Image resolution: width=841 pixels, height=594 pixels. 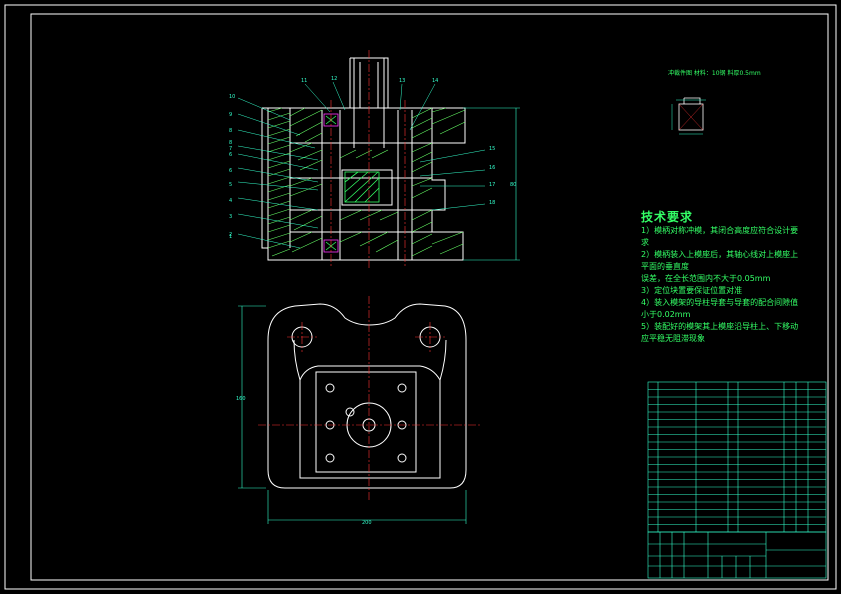 What do you see at coordinates (720, 302) in the screenshot?
I see `tech-req-line: 4）装入模架的导柱导套与导套的配合间隙值` at bounding box center [720, 302].